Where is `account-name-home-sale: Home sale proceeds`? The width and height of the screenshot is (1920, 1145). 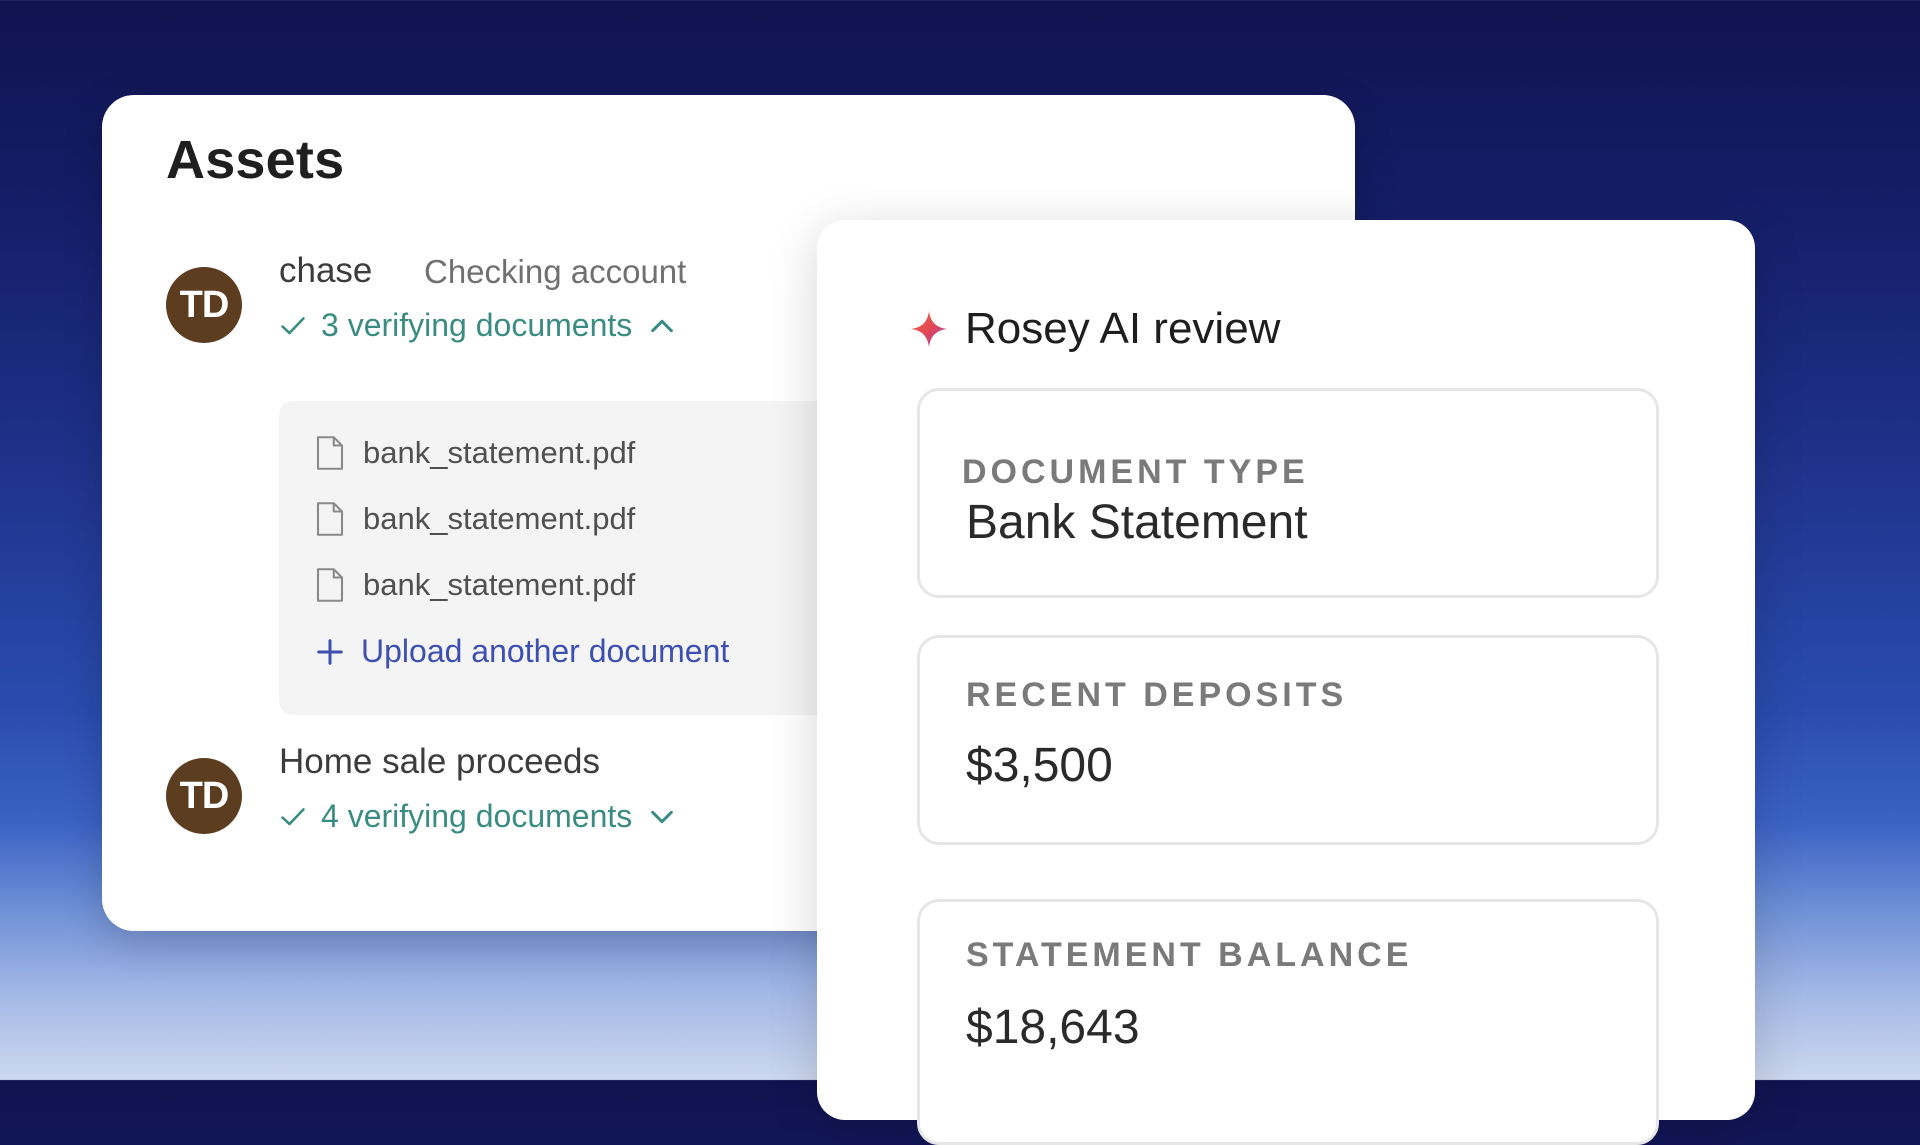
account-name-home-sale: Home sale proceeds is located at coordinates (439, 761).